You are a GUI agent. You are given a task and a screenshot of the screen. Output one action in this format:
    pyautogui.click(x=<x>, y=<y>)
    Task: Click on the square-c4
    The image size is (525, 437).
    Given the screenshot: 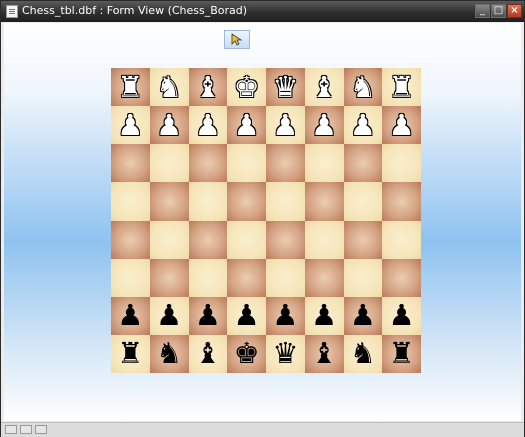 What is the action you would take?
    pyautogui.click(x=208, y=239)
    